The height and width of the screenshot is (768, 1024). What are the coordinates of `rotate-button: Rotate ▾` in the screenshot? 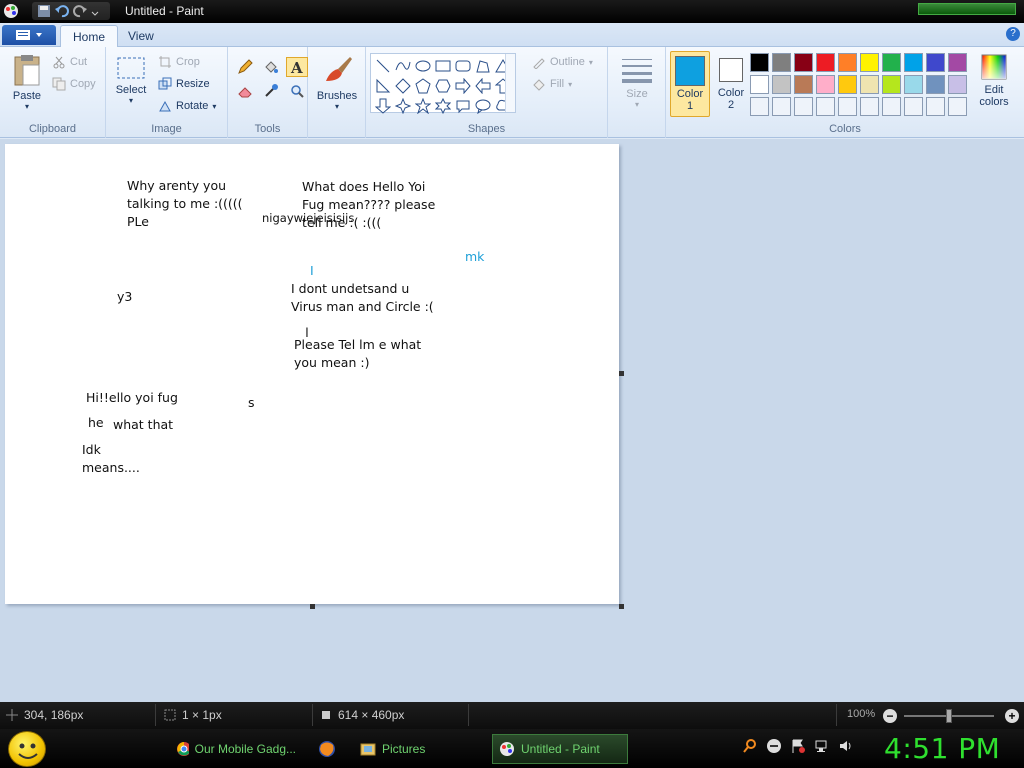 It's located at (187, 106).